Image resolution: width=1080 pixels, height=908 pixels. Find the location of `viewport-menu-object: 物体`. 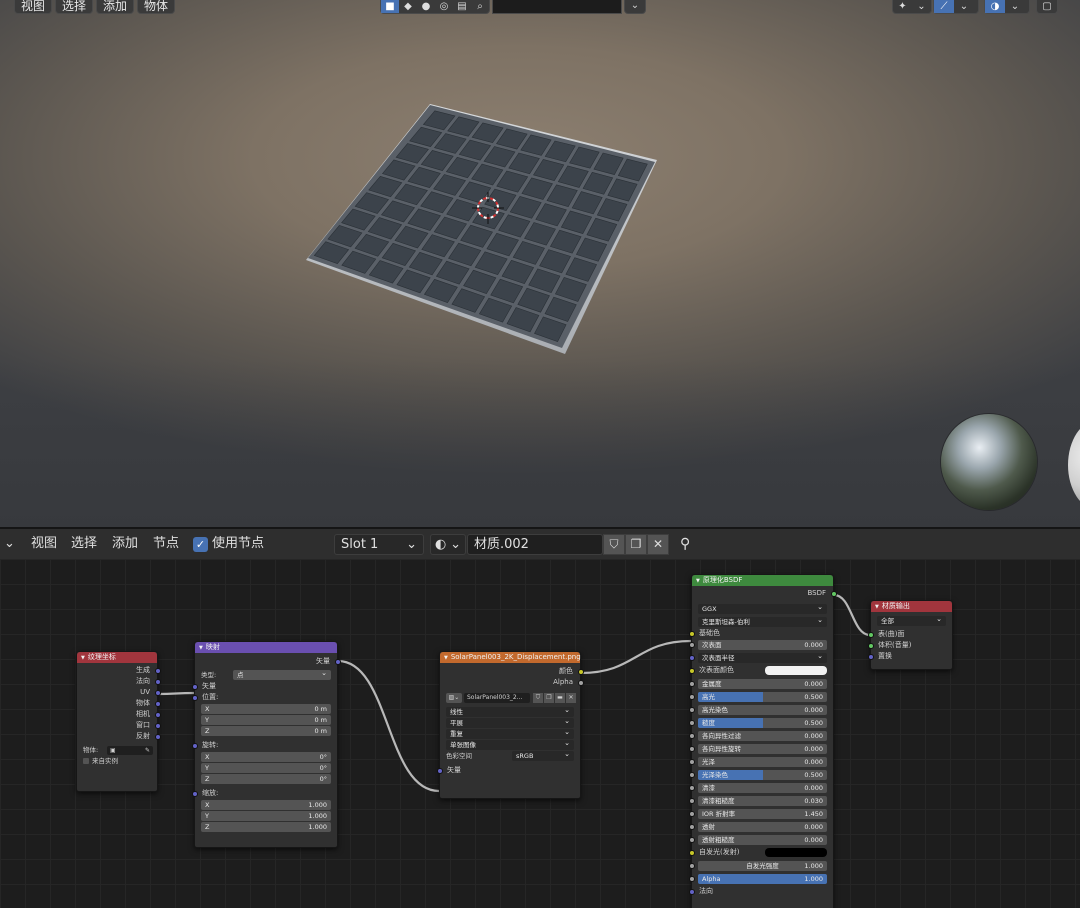

viewport-menu-object: 物体 is located at coordinates (156, 7).